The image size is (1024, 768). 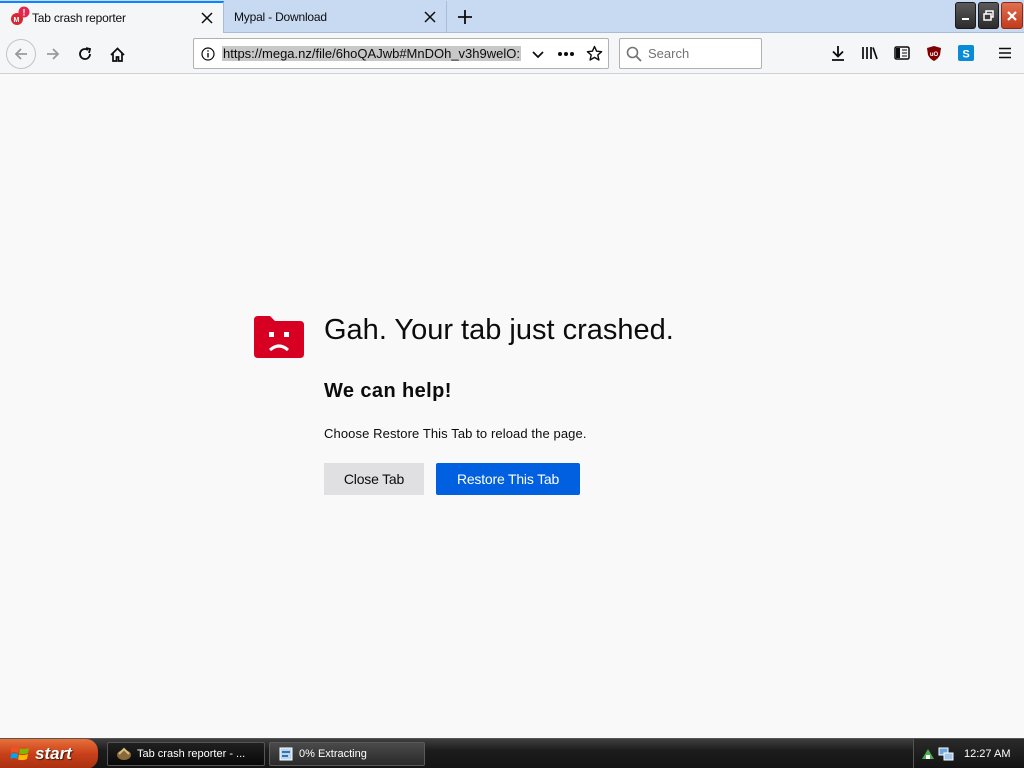 I want to click on forward-button, so click(x=53, y=54).